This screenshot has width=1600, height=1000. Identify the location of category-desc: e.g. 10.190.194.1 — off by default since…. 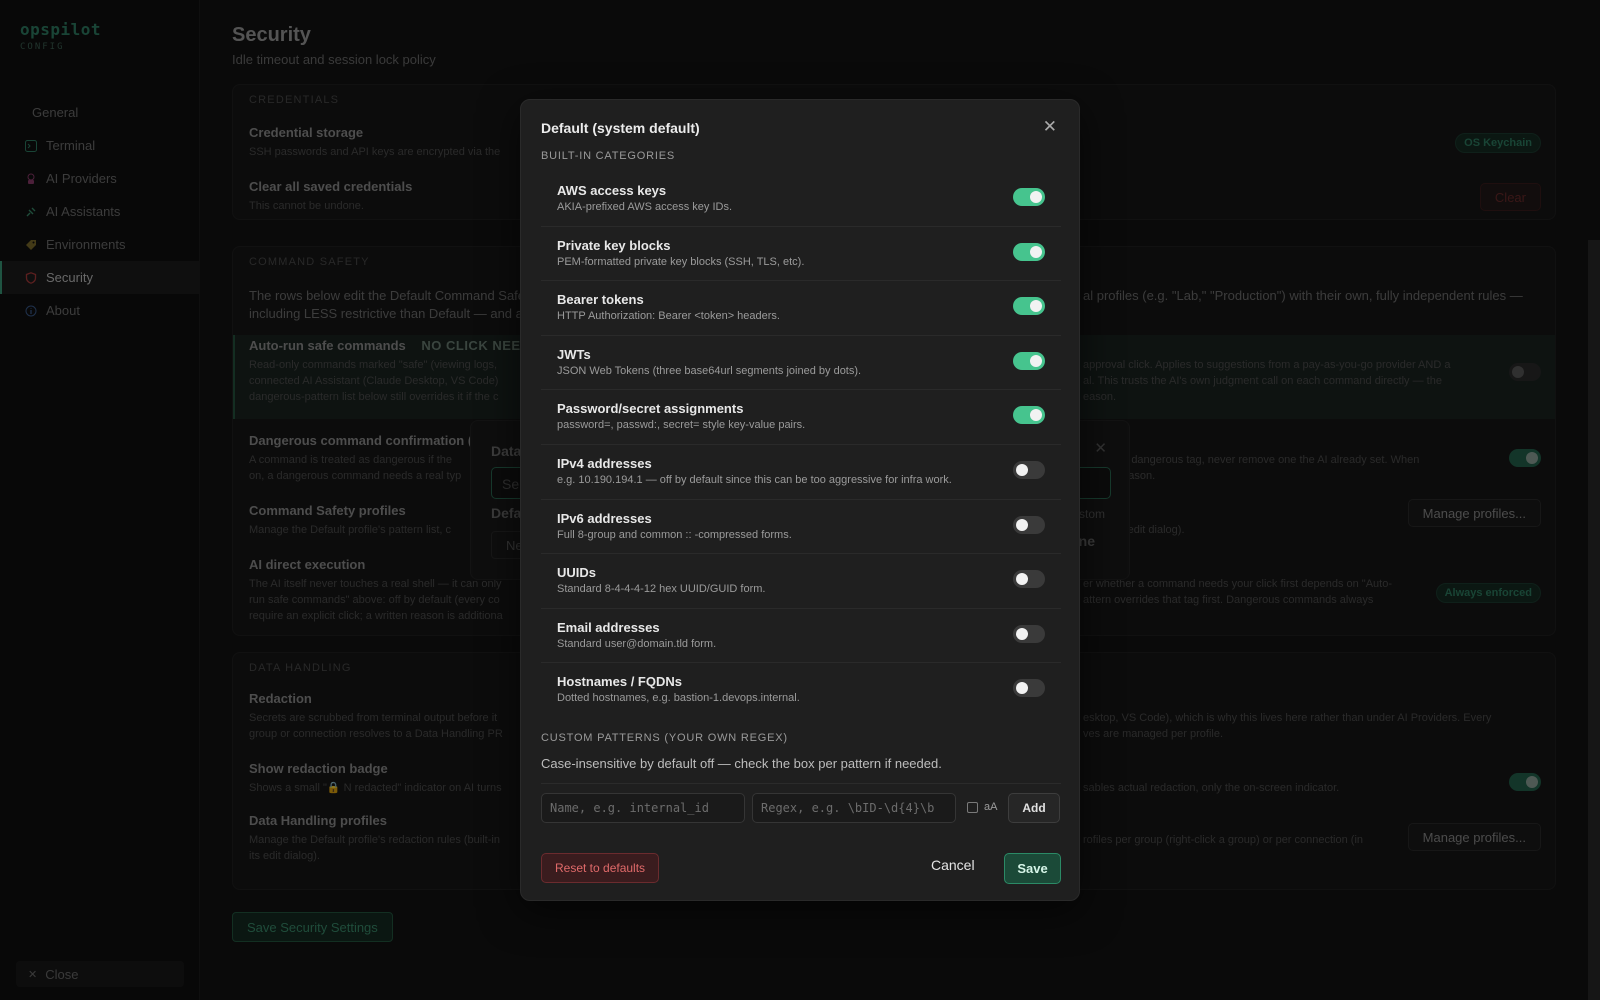
(754, 479).